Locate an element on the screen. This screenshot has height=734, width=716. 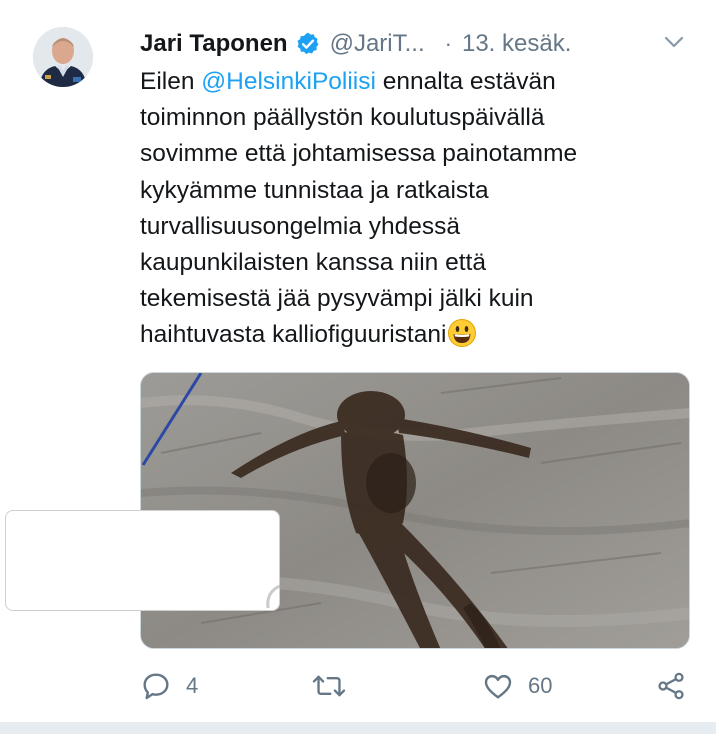
reply-button: 4 is located at coordinates (169, 686).